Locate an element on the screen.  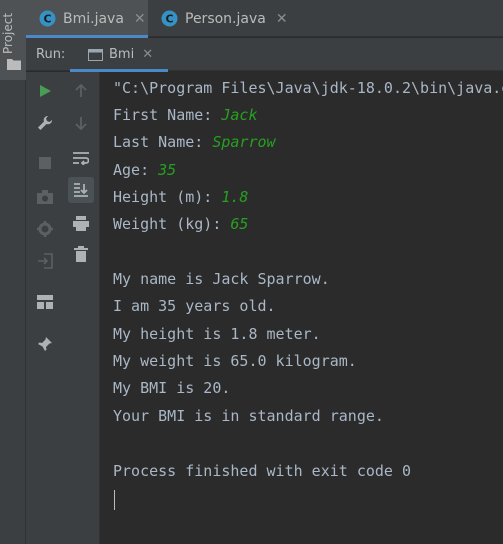
prompt-label: Last Name: is located at coordinates (163, 142).